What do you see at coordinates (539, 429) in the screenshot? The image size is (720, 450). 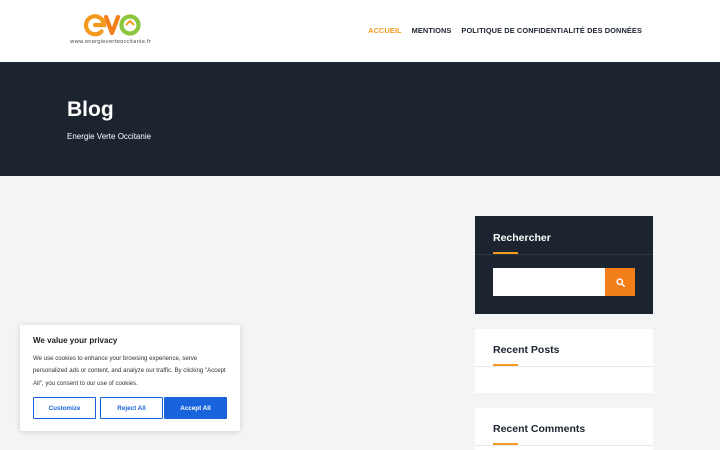 I see `recent-comments-title: Recent Comments` at bounding box center [539, 429].